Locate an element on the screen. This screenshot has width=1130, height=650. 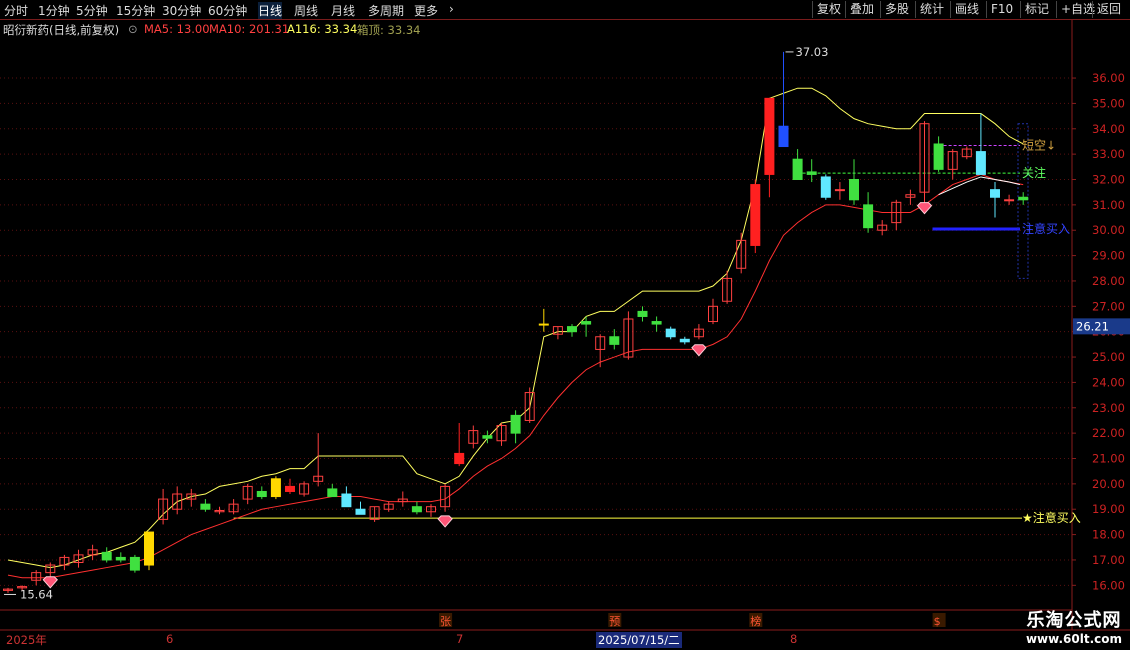
y-tick-label: 31.00 is located at coordinates (1108, 205).